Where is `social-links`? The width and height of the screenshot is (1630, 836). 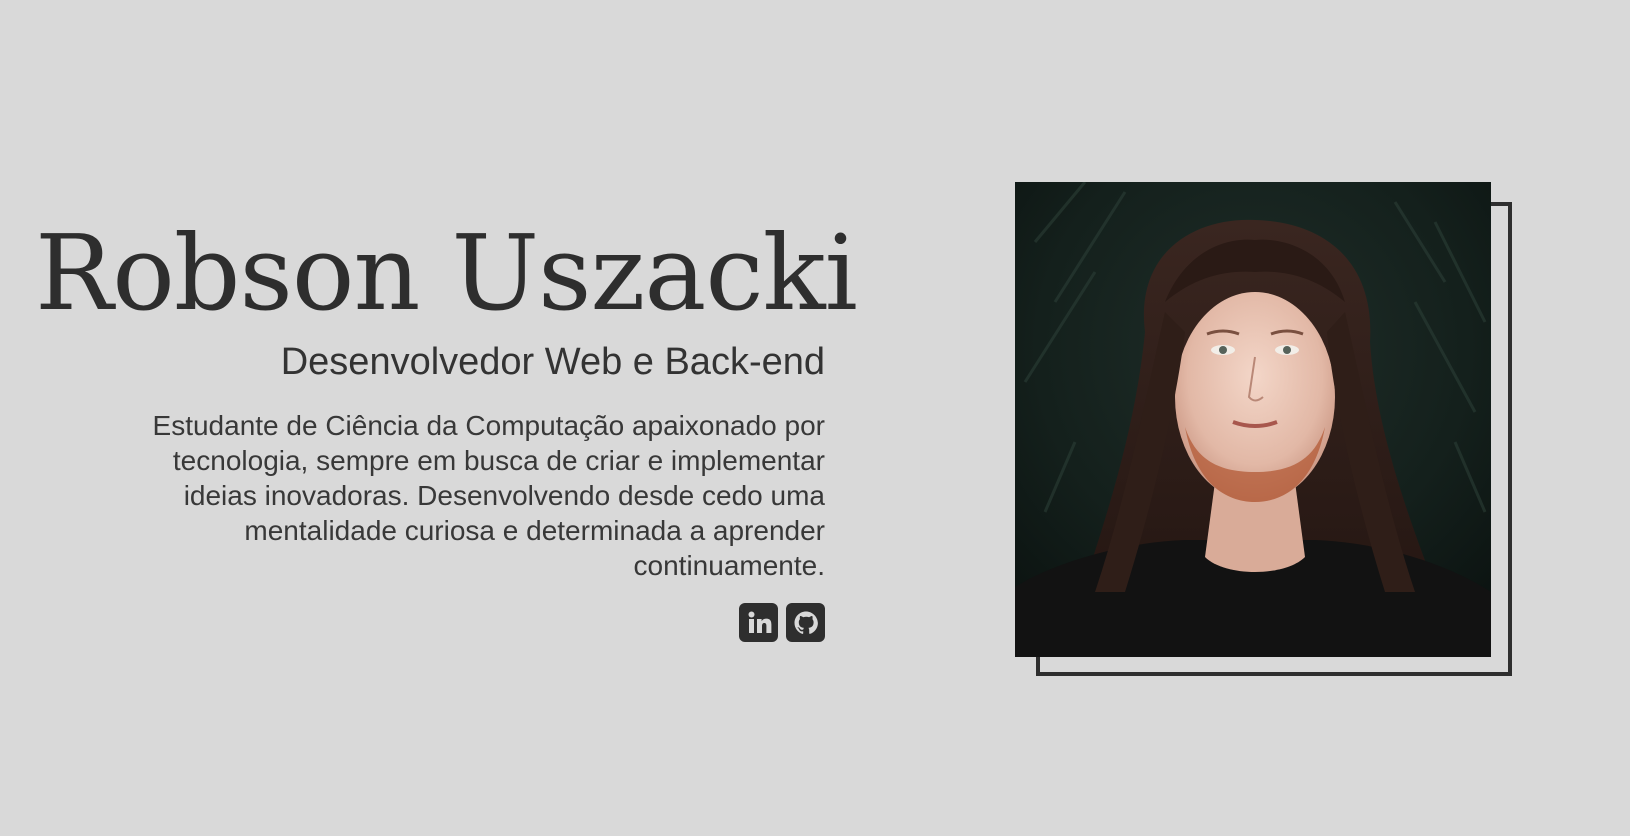
social-links is located at coordinates (430, 622).